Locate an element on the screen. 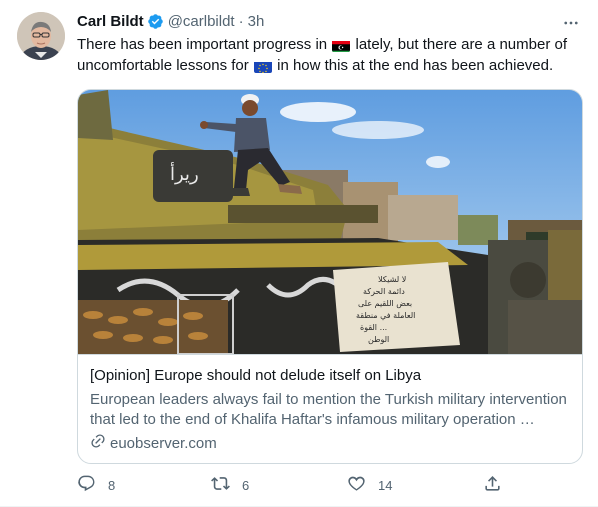 This screenshot has height=507, width=598. like-count: 14 is located at coordinates (385, 485).